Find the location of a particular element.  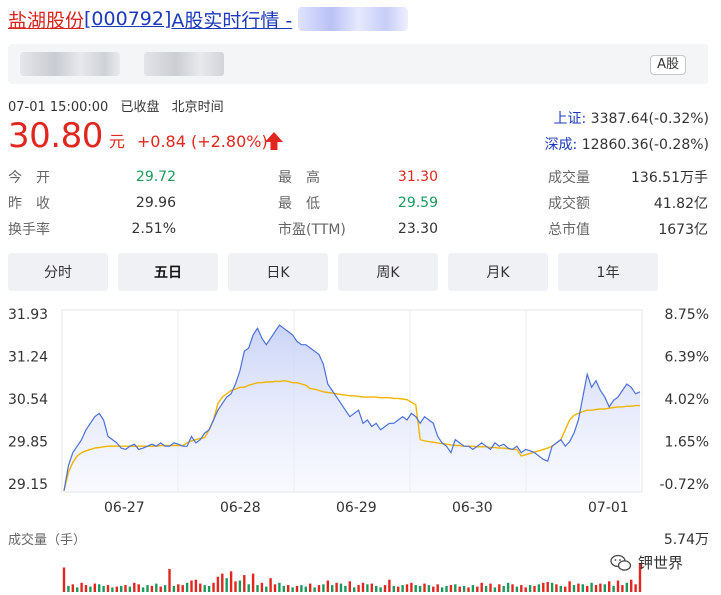

tab-one-year: 1年 is located at coordinates (608, 272).